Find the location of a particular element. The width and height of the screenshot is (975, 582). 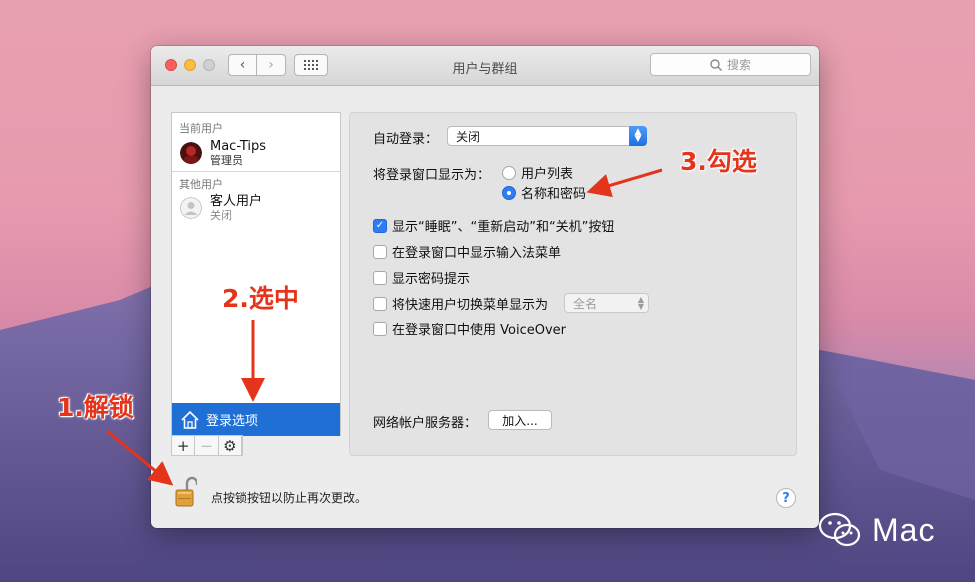

watermark-text: Mac is located at coordinates (904, 529).